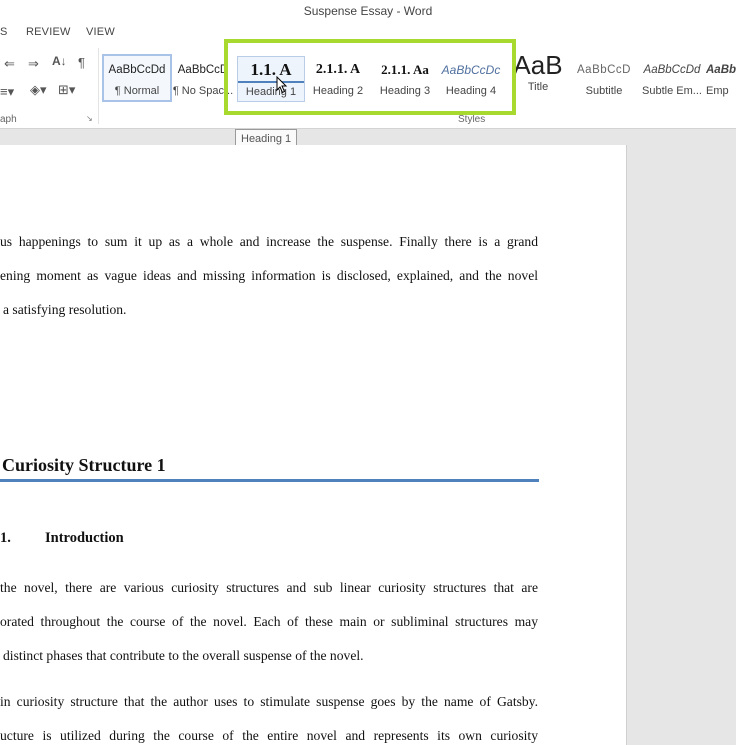 The image size is (736, 745). I want to click on borders-icon: ⊞▾, so click(66, 90).